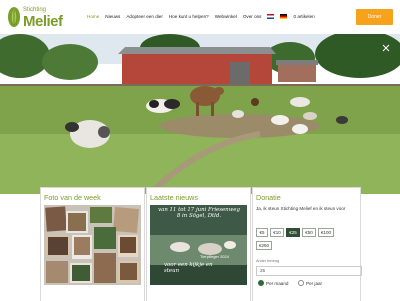 The width and height of the screenshot is (400, 301). I want to click on nav-nieuws: Nieuws, so click(112, 18).